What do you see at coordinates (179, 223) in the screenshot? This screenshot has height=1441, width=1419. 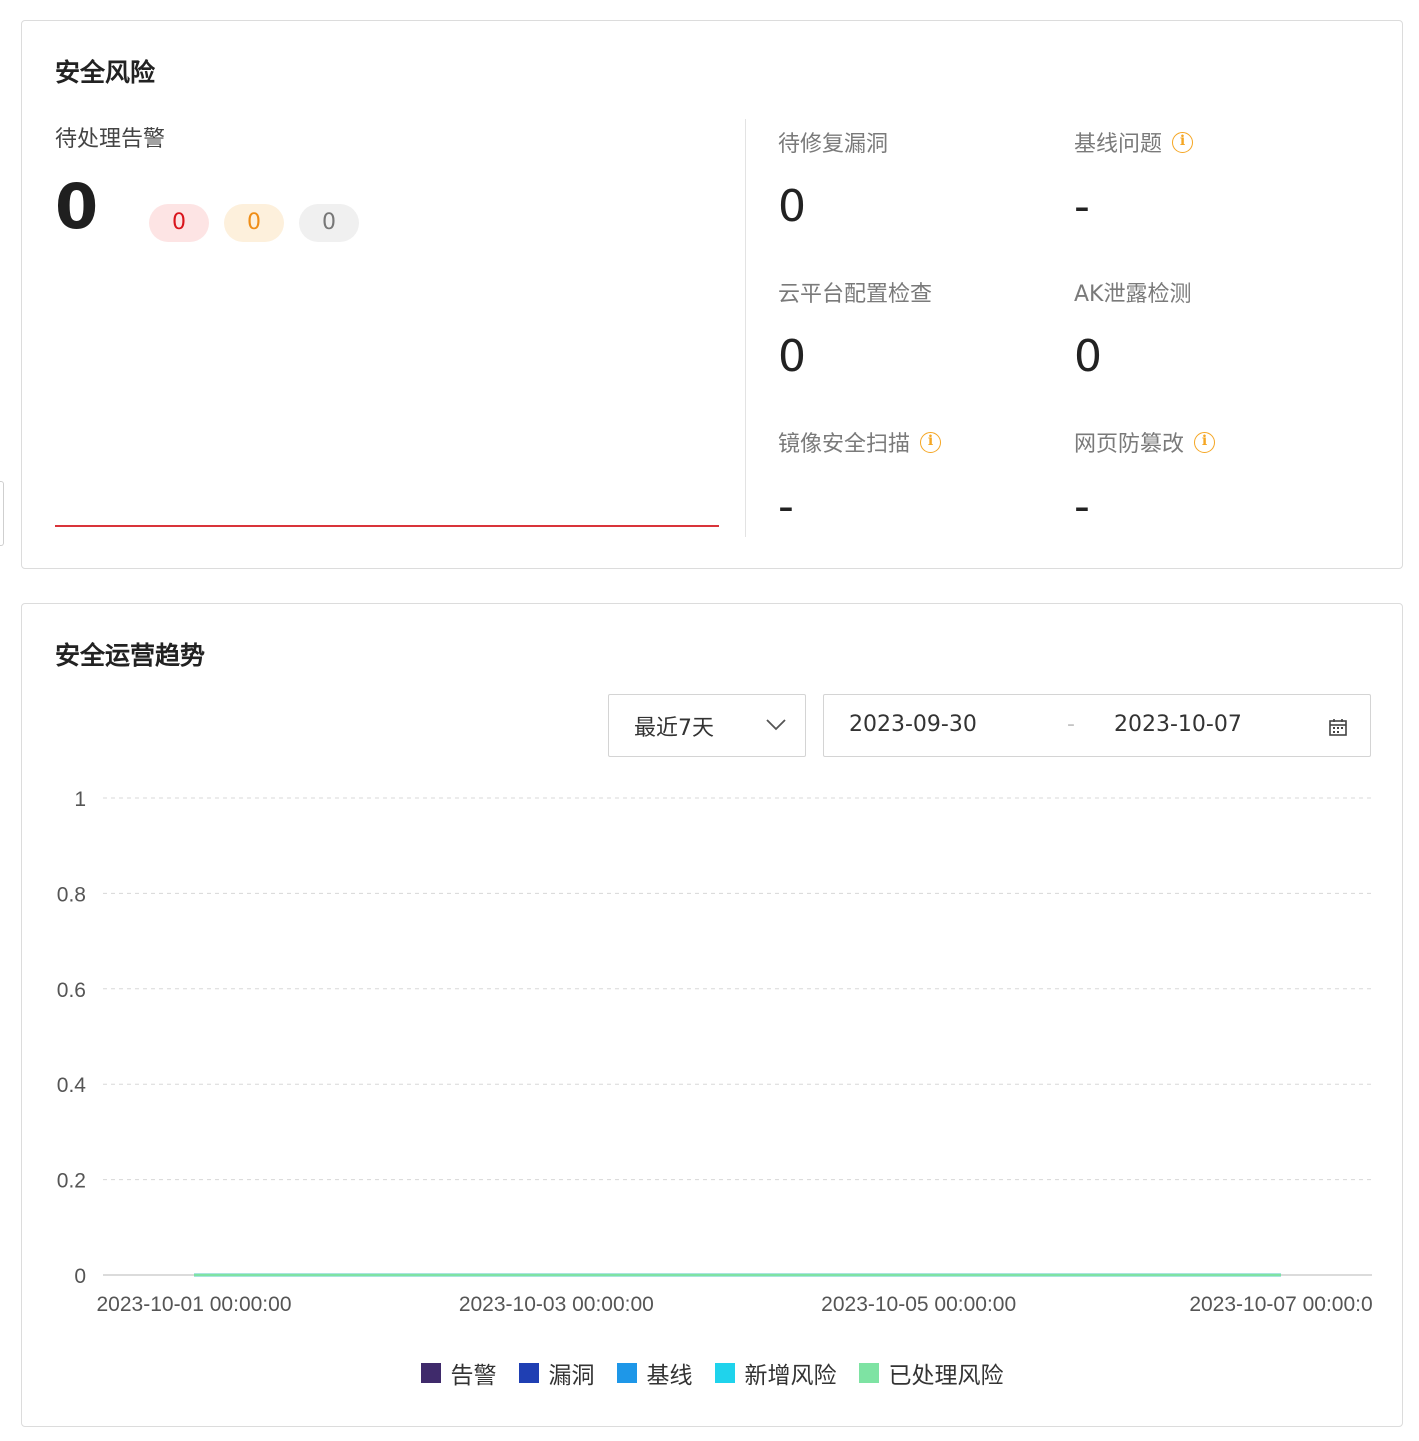 I see `high-severity-badge: 0` at bounding box center [179, 223].